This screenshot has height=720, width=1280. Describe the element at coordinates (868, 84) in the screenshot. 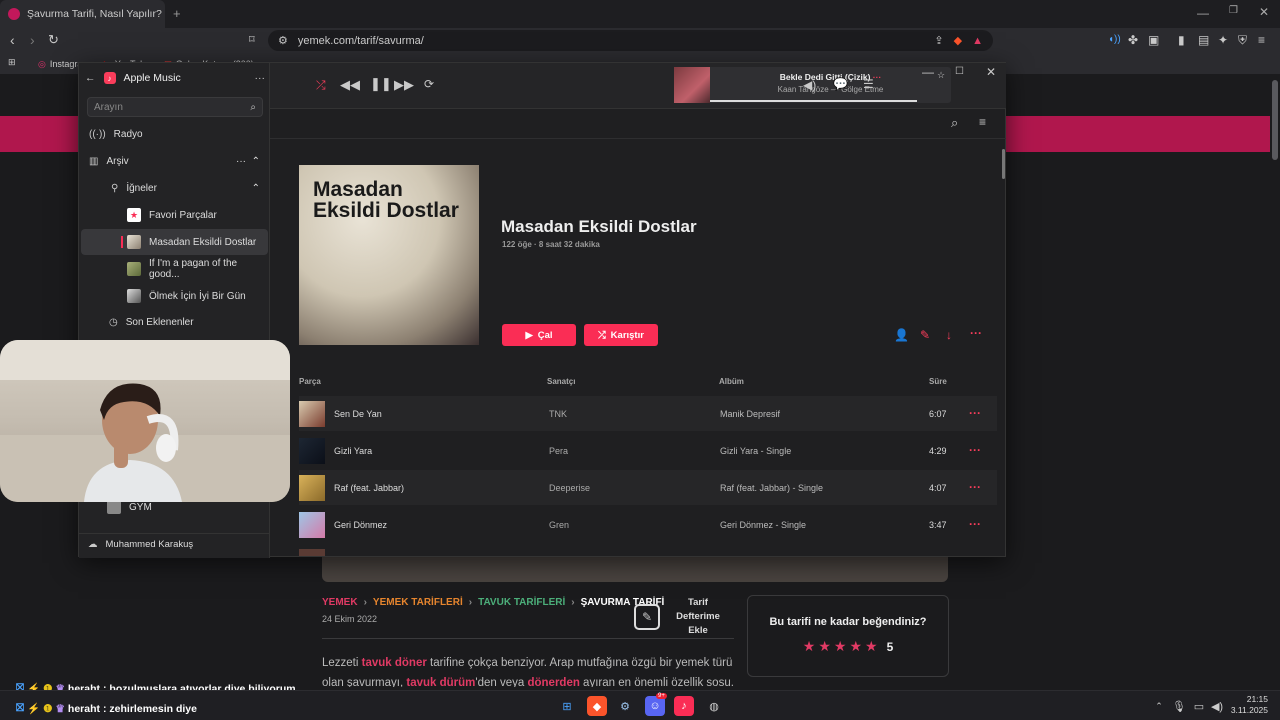

I see `queue-icon: ☰` at that location.